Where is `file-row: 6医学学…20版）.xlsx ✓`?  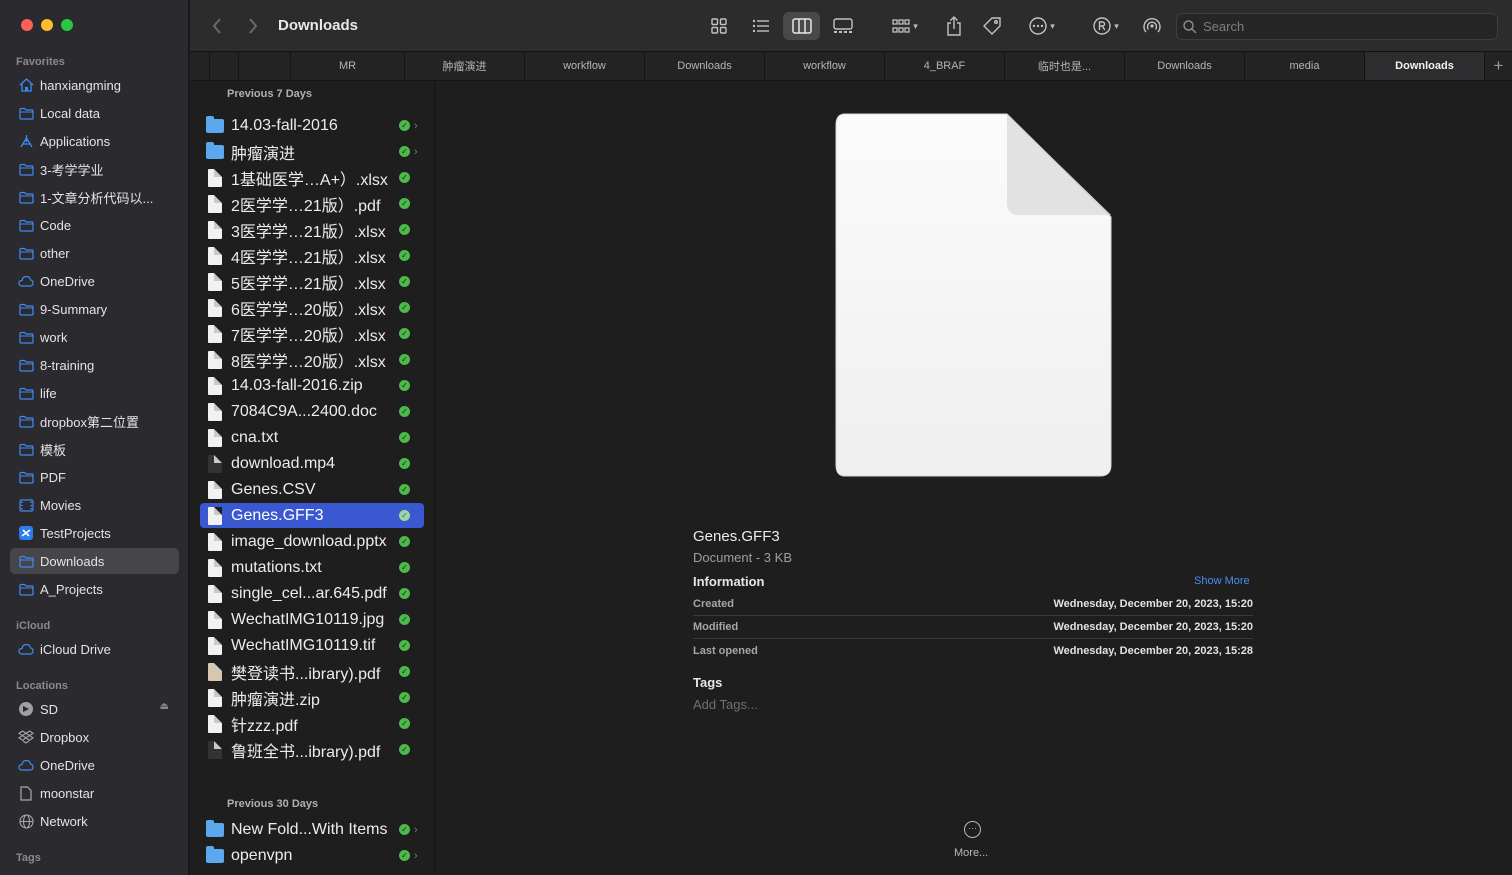
file-row: 6医学学…20版）.xlsx ✓ is located at coordinates (312, 307).